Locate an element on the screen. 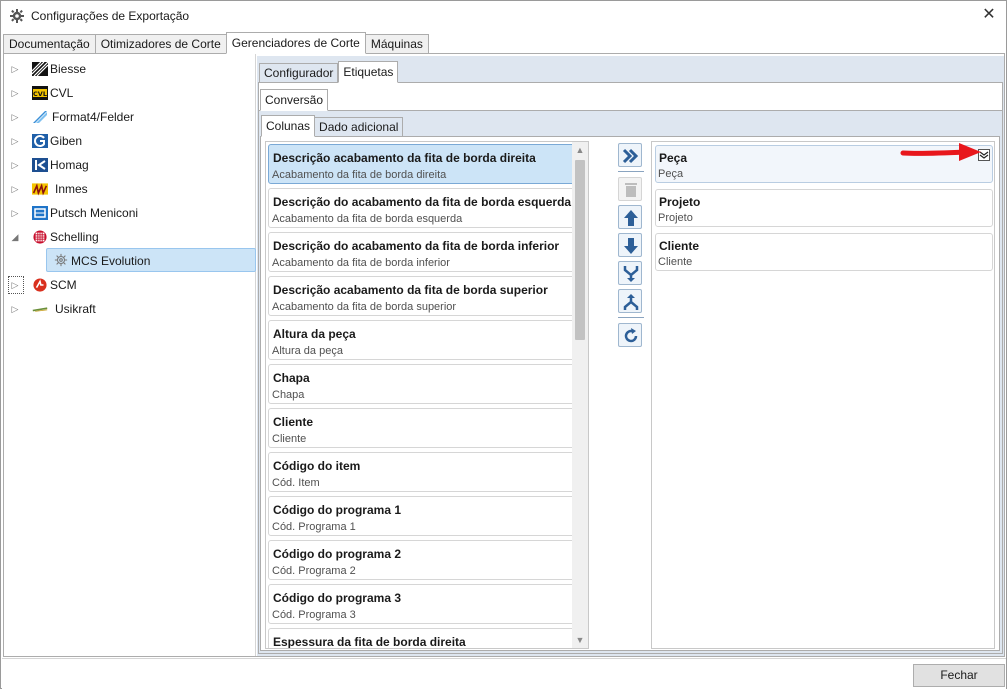 The image size is (1007, 689). delete-icon is located at coordinates (631, 190).